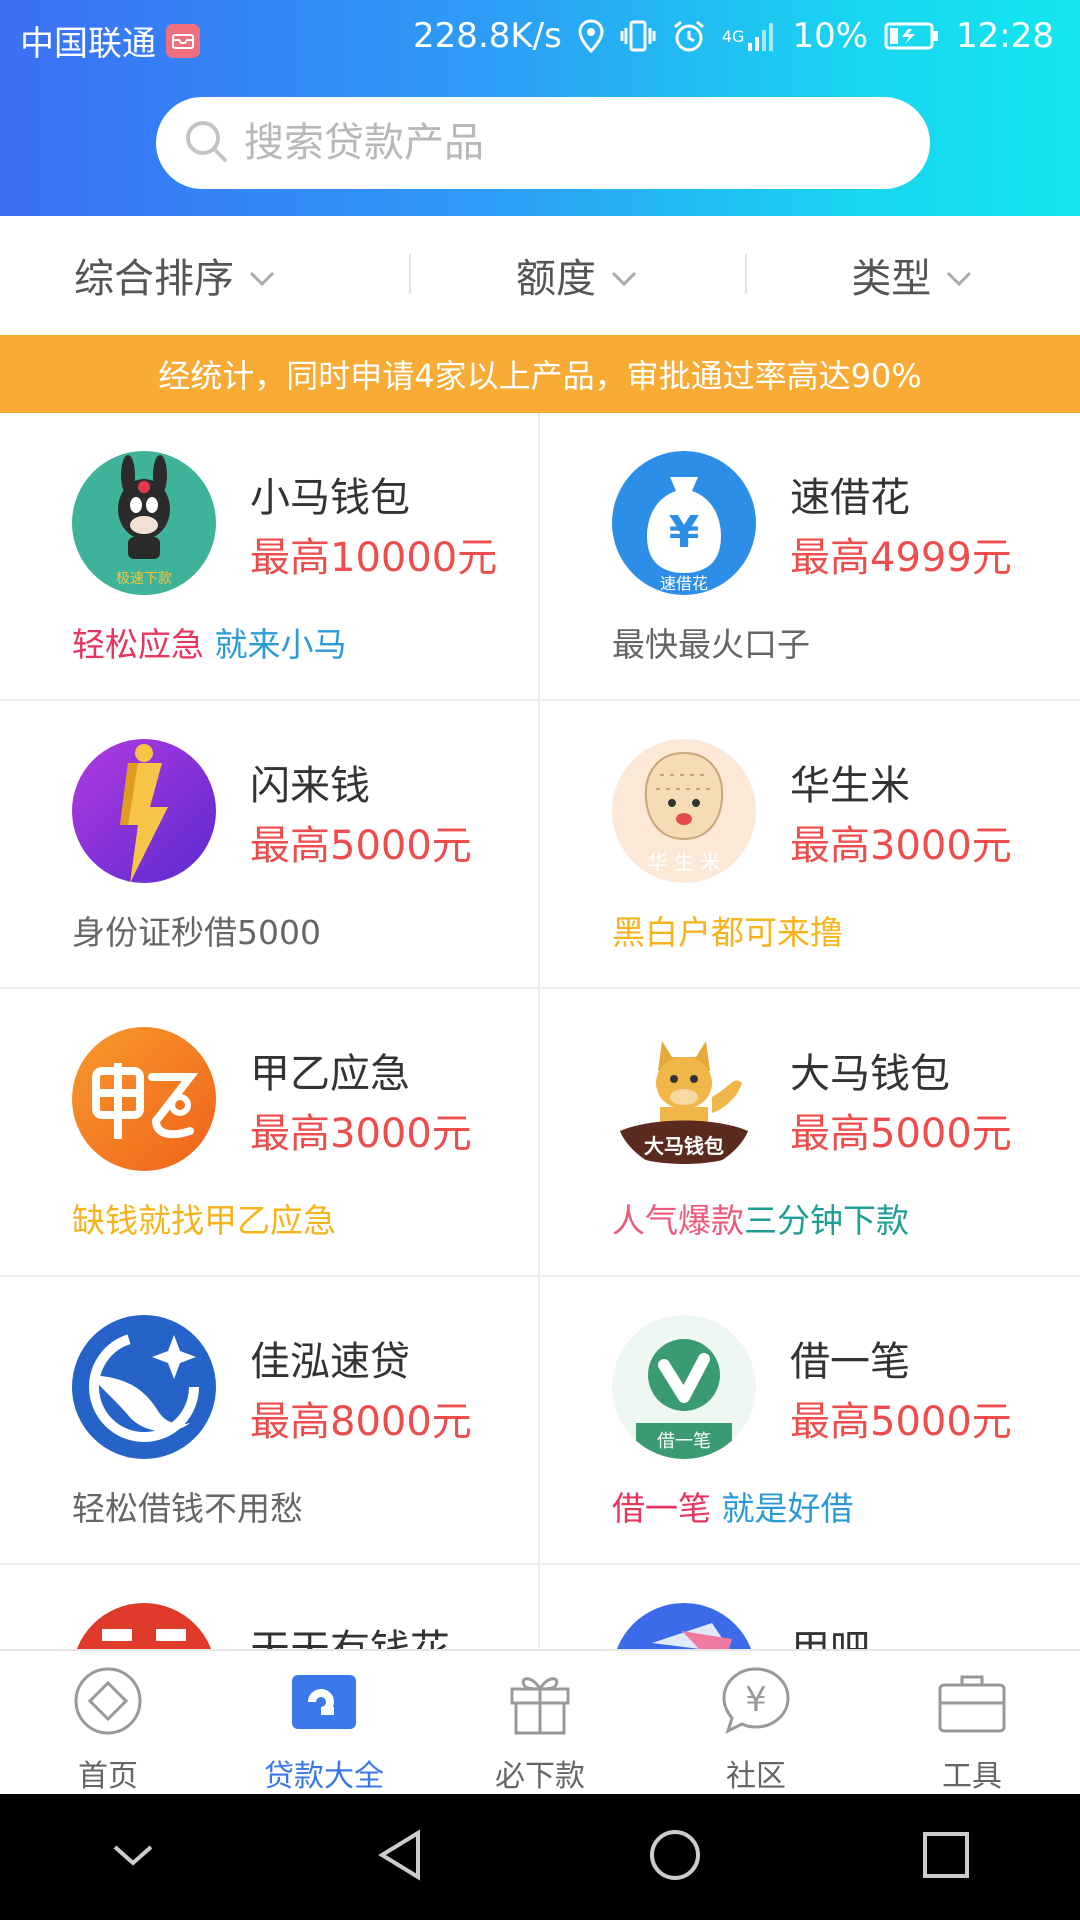 This screenshot has height=1920, width=1080. Describe the element at coordinates (144, 811) in the screenshot. I see `shanlaiqian-logo` at that location.